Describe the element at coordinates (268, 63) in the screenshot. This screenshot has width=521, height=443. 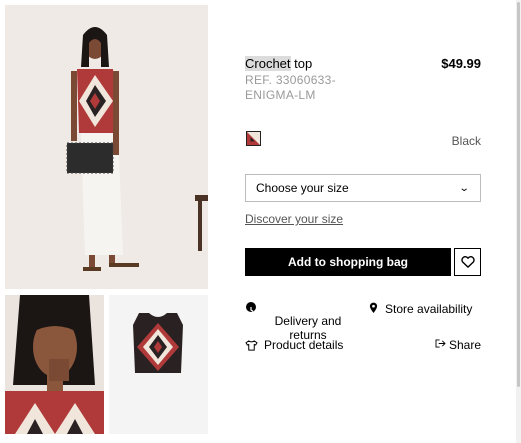
I see `product-title-highlight: Crochet` at that location.